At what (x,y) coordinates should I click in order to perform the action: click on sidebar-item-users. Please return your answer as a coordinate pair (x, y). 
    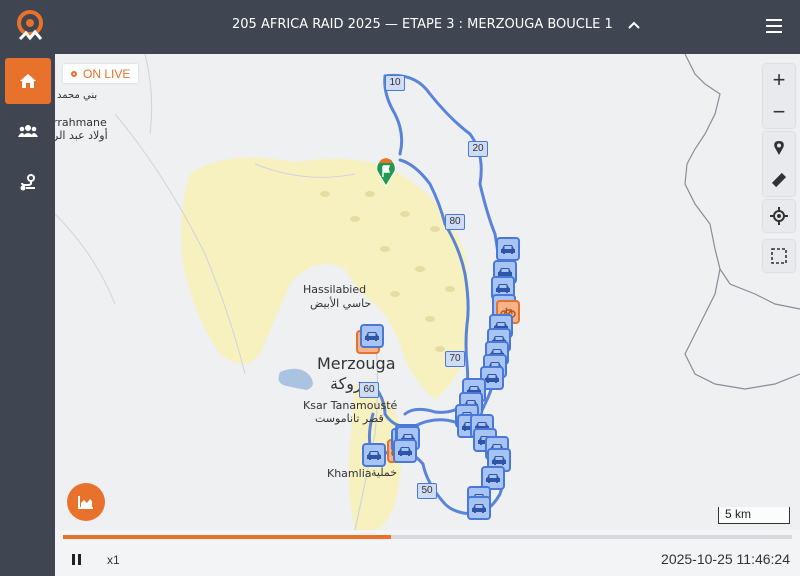
    Looking at the image, I should click on (28, 131).